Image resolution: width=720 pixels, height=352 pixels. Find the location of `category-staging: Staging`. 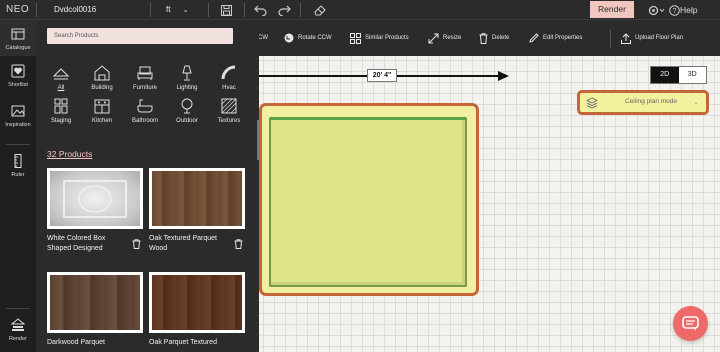

category-staging: Staging is located at coordinates (61, 110).